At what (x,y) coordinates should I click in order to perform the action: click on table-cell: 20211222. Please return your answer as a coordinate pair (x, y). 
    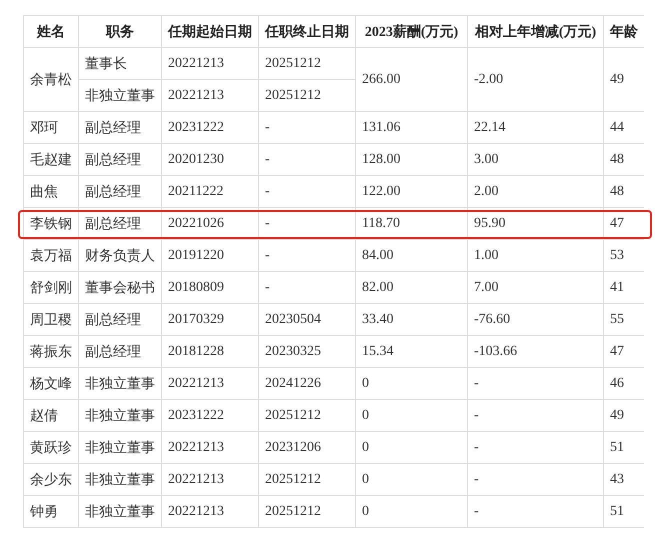
    Looking at the image, I should click on (210, 192).